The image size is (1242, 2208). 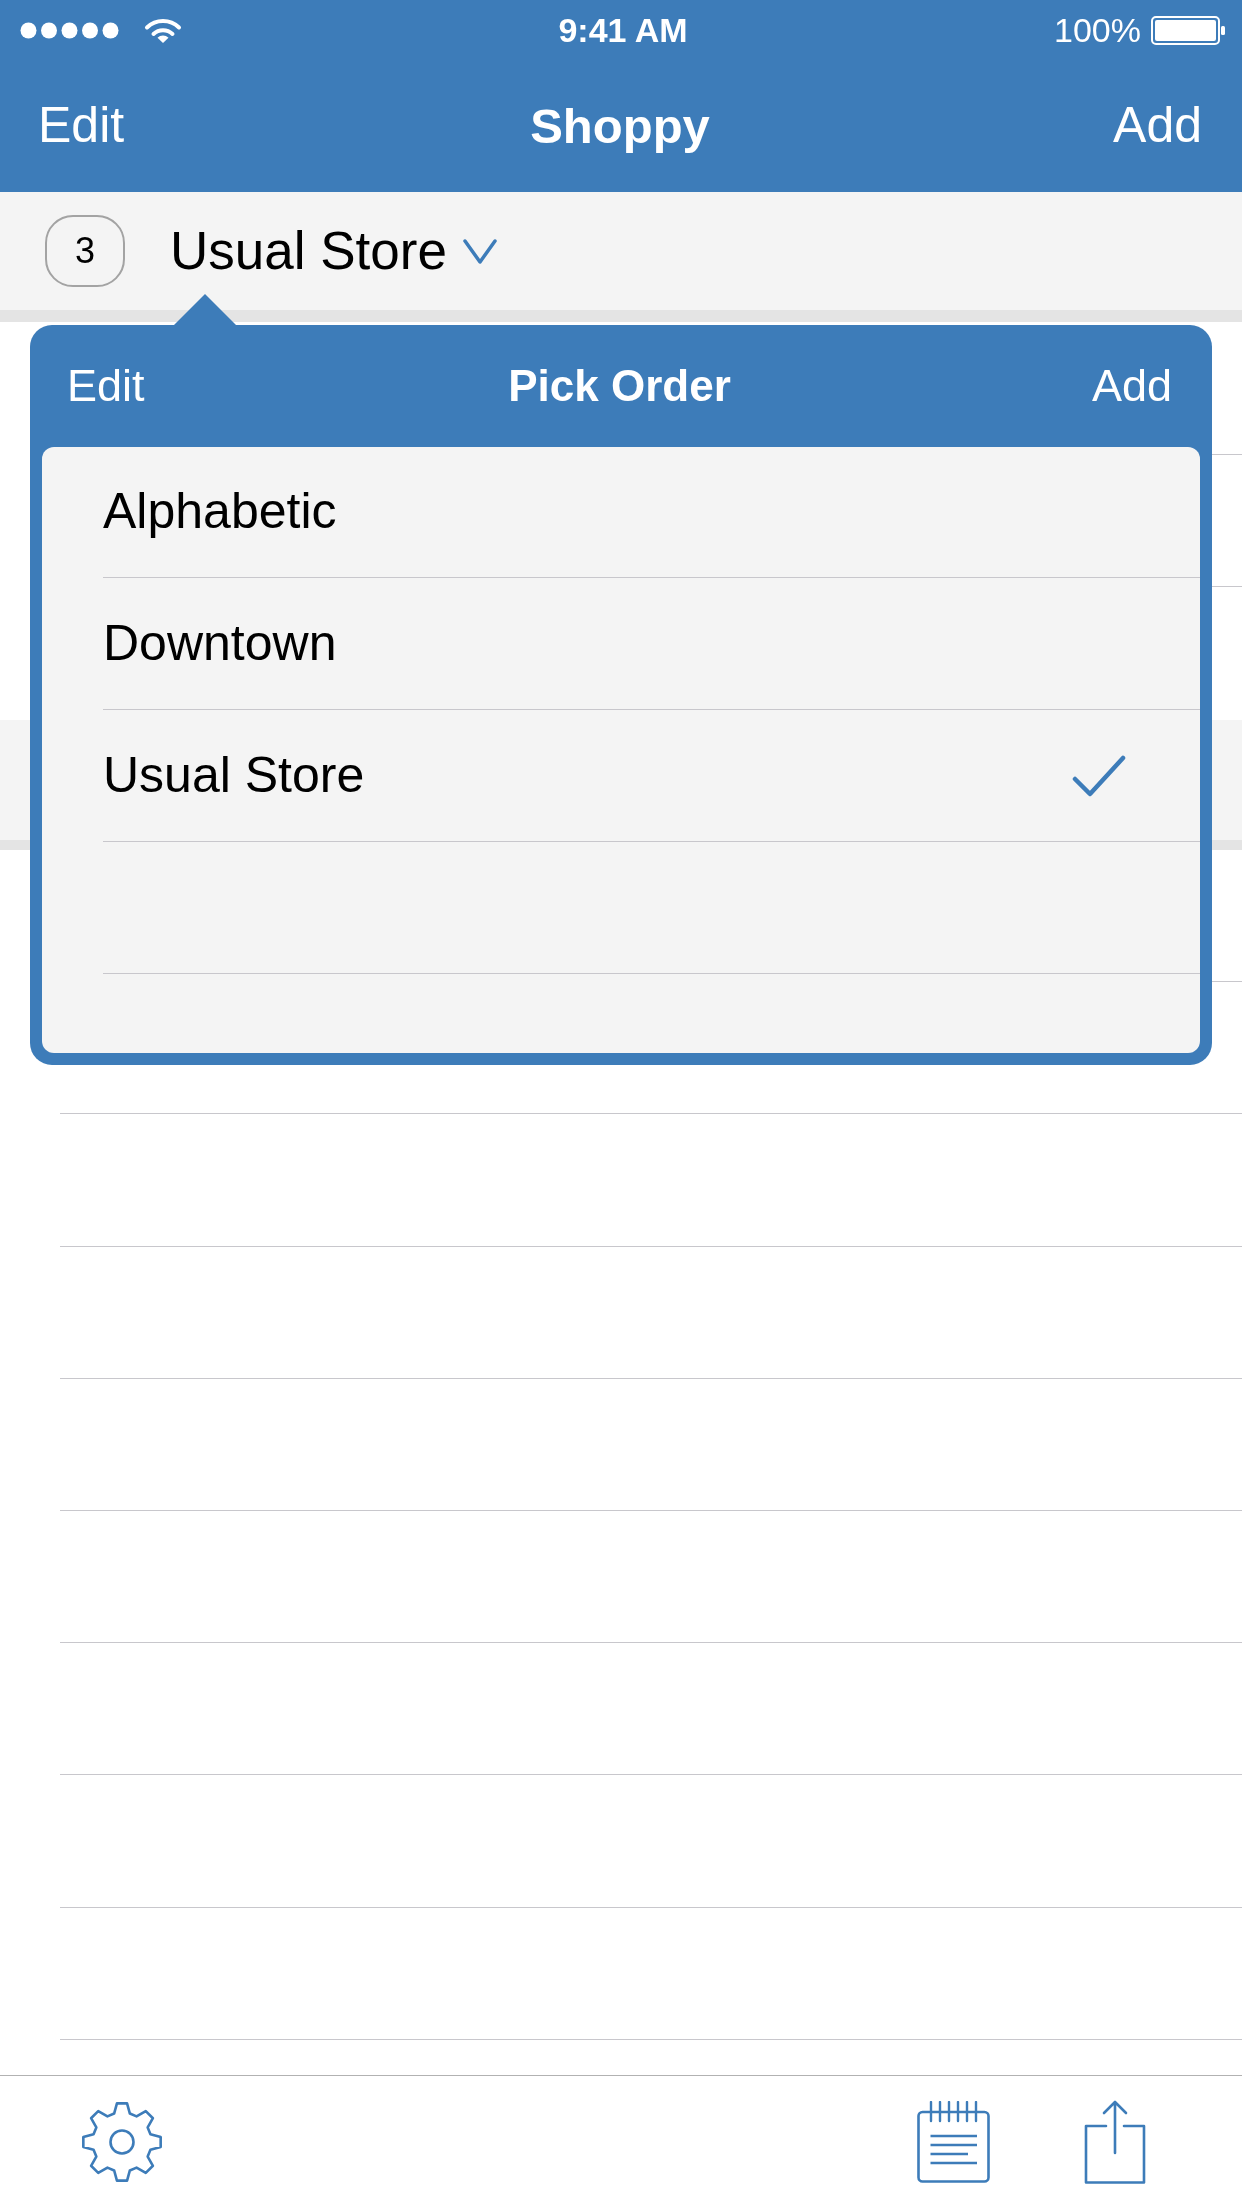 I want to click on notepad-icon, so click(x=953, y=2142).